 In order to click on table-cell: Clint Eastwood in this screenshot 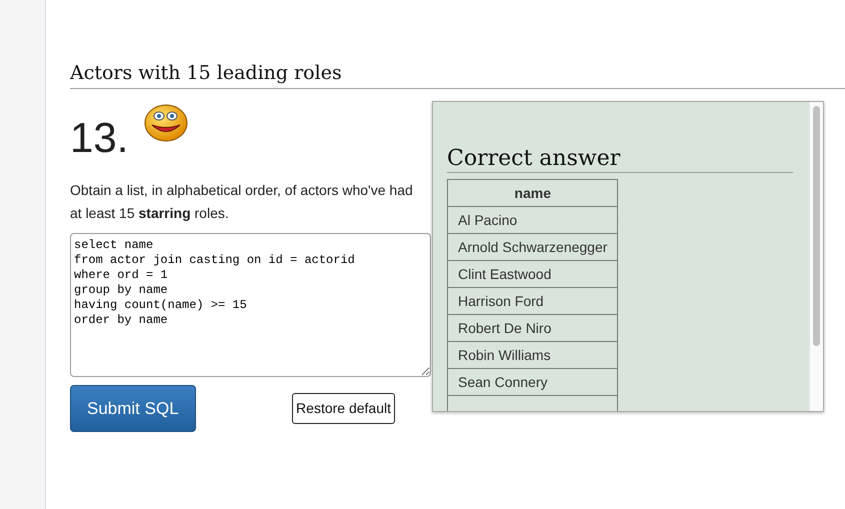, I will do `click(533, 274)`.